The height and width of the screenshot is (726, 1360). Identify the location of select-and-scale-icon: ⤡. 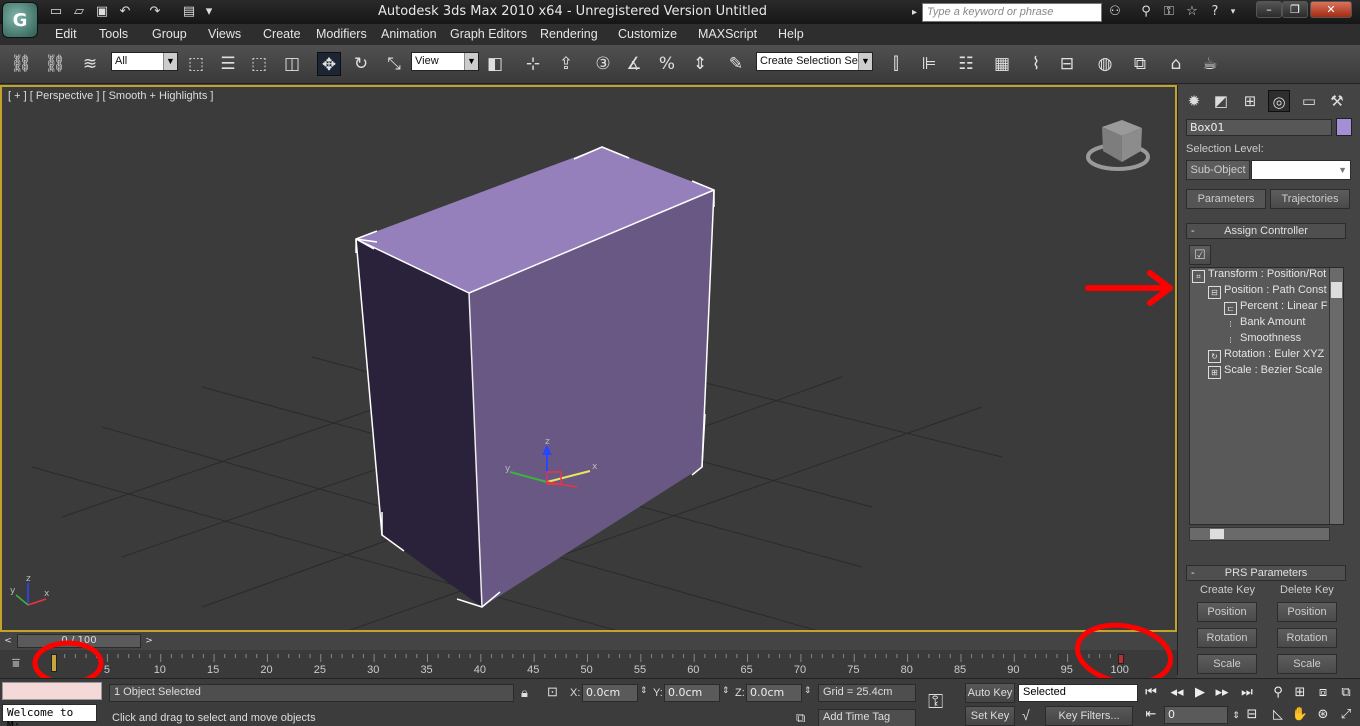
(394, 64).